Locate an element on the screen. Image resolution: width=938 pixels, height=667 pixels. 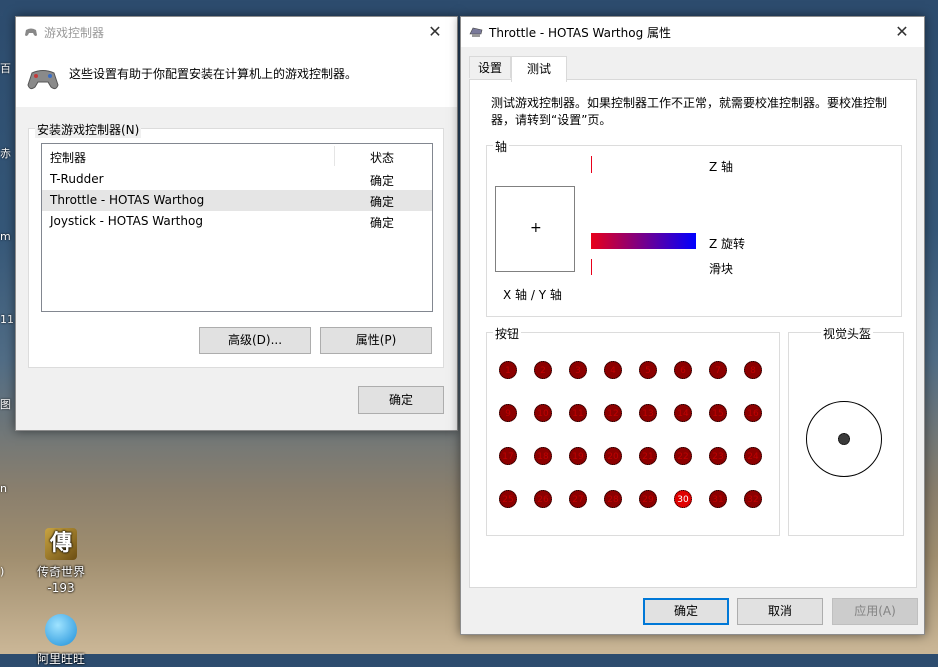
header-area: 这些设置有助于你配置安装在计算机上的游戏控制器。 is located at coordinates (236, 77).